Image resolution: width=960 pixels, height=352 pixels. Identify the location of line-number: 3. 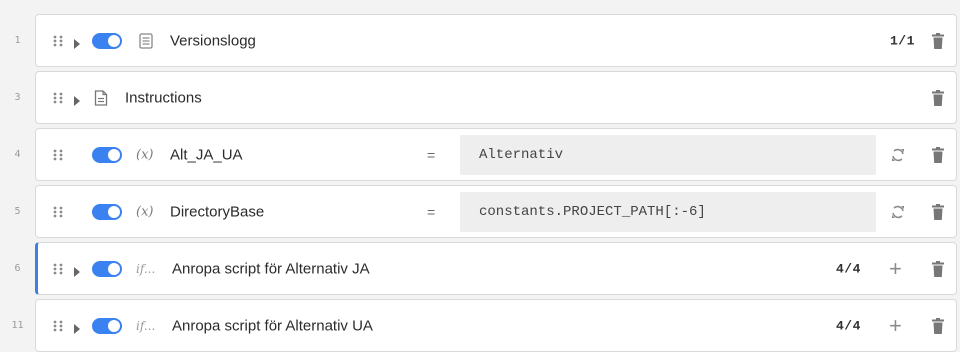
(17, 97).